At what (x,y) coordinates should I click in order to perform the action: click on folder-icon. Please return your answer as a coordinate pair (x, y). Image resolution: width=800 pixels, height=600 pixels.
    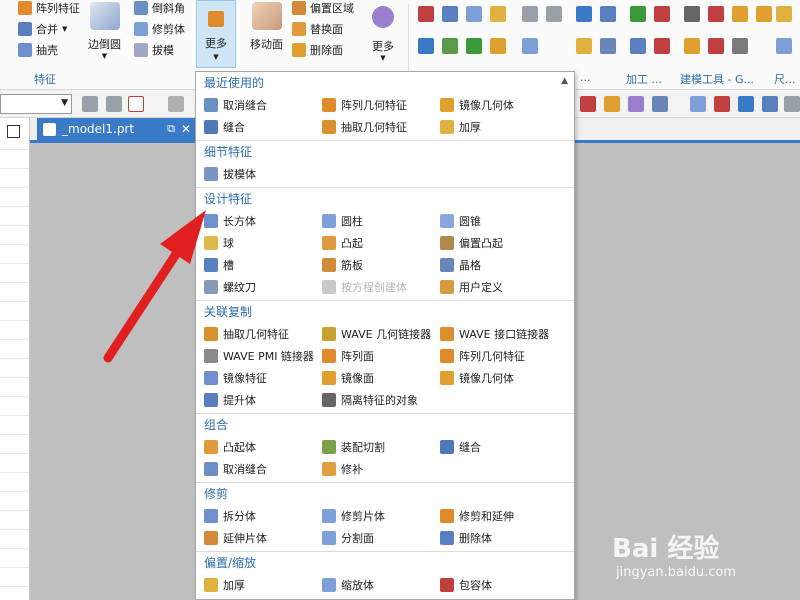
    Looking at the image, I should click on (740, 14).